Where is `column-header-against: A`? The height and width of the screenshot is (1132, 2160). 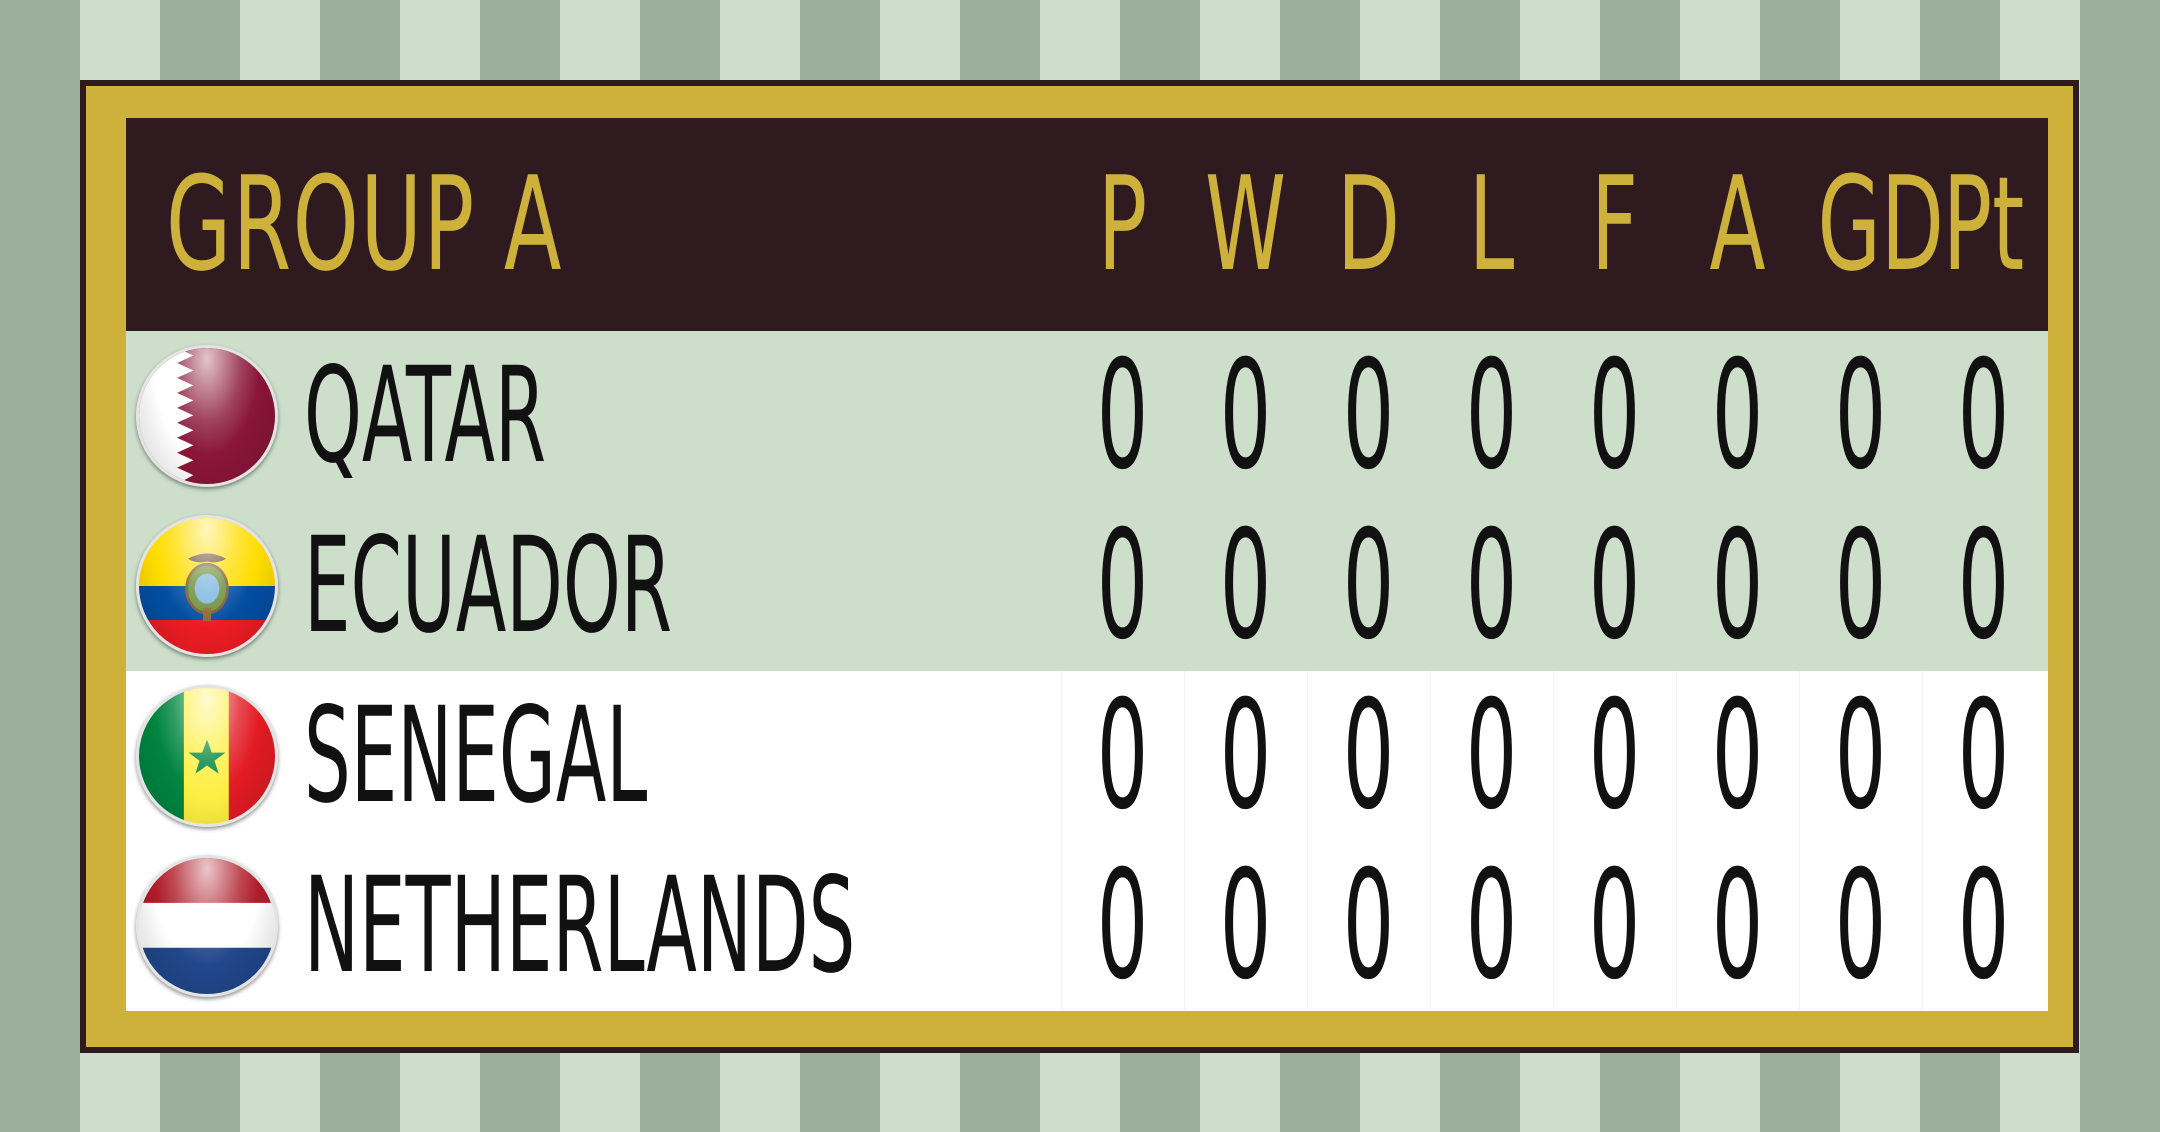
column-header-against: A is located at coordinates (1737, 224).